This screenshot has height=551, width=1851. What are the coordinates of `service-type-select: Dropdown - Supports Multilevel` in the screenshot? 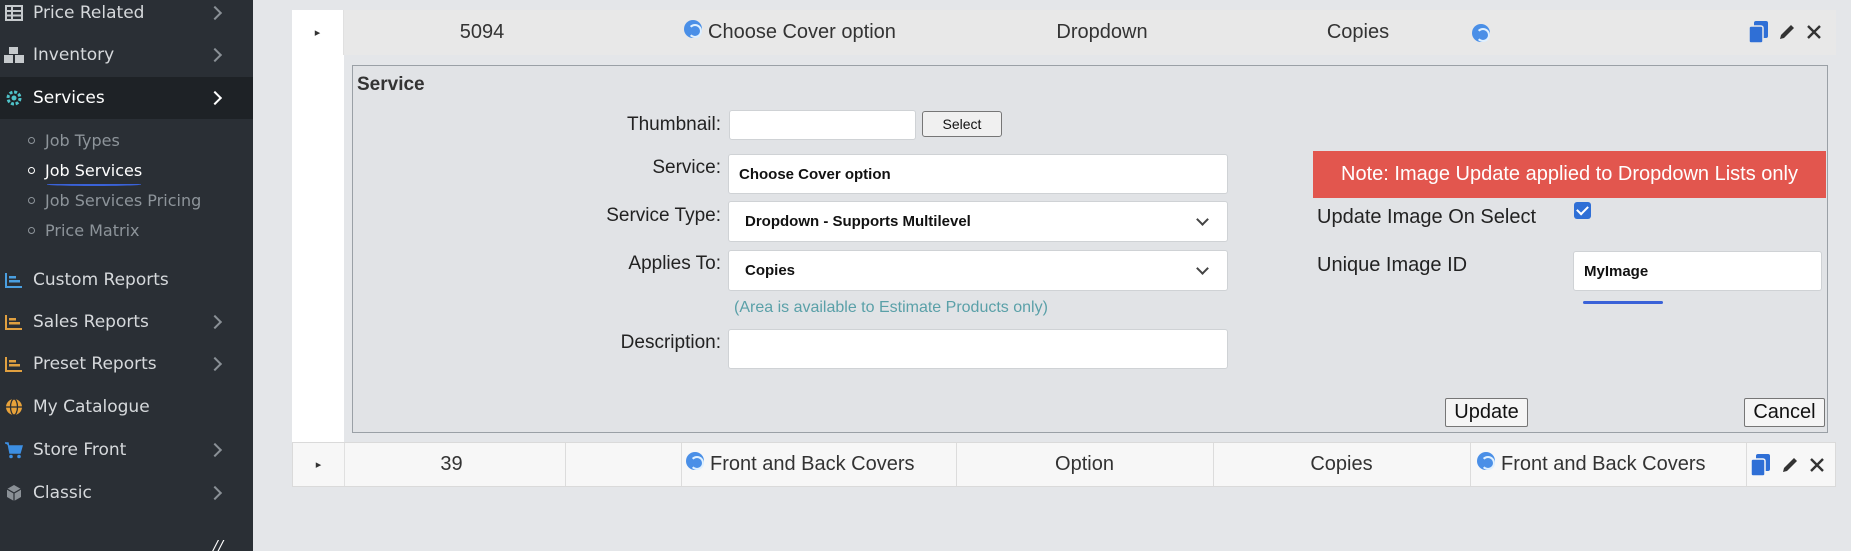 It's located at (978, 221).